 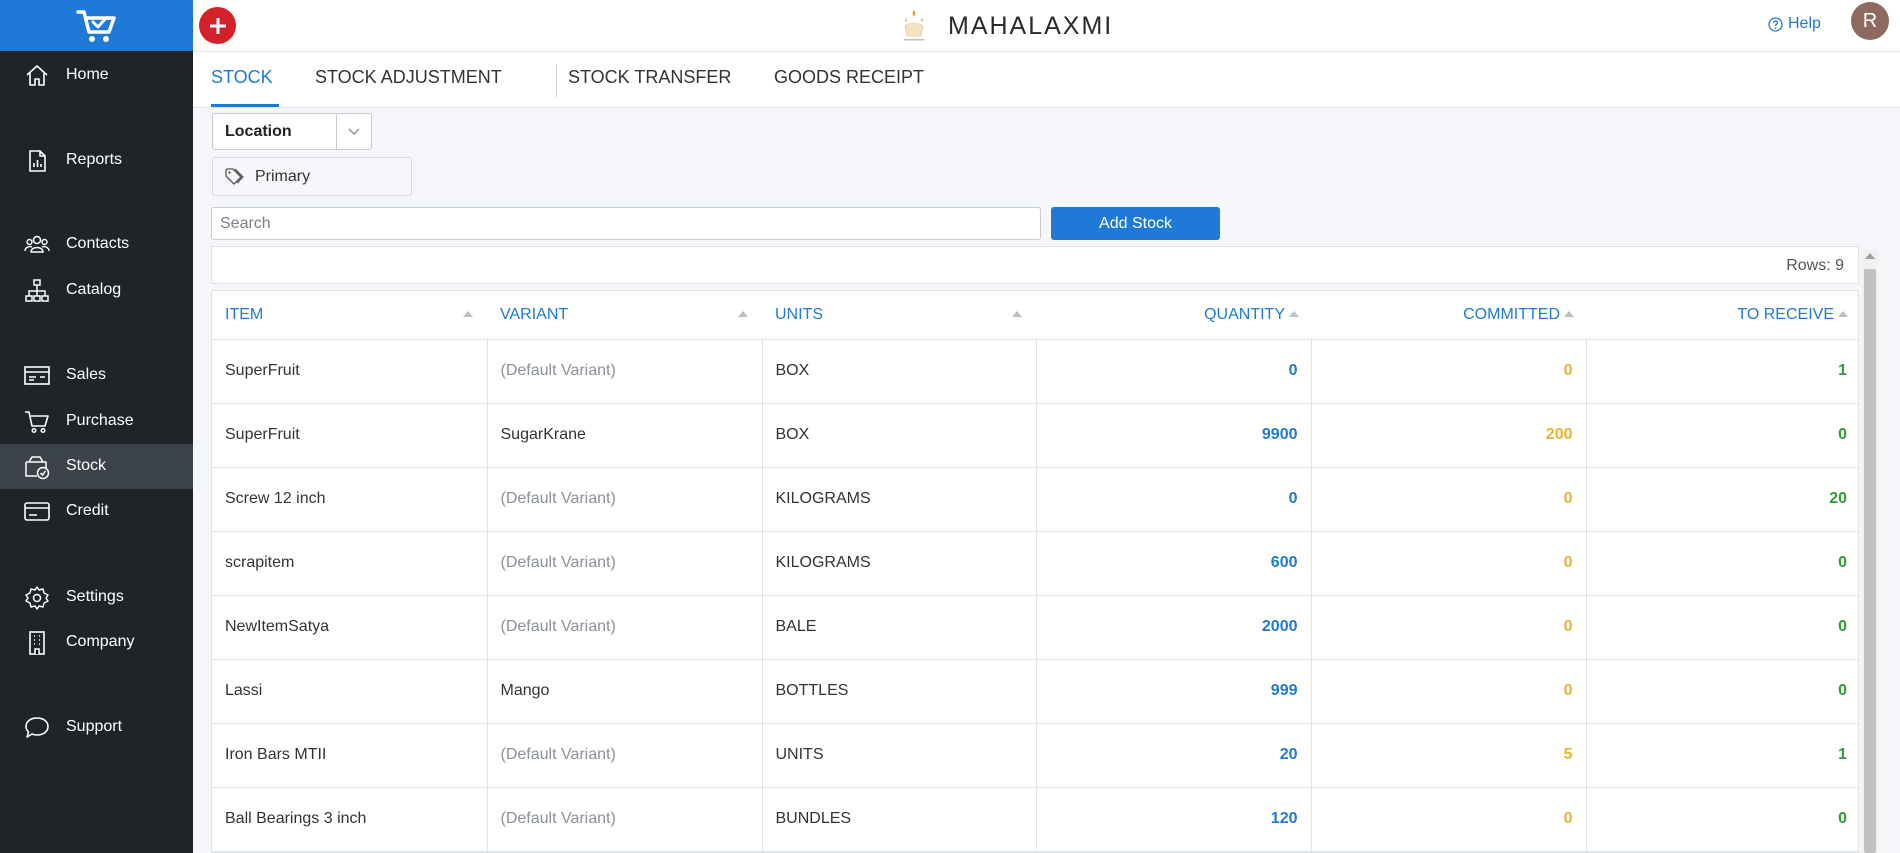 I want to click on tab-stock-transfer: STOCK TRANSFER, so click(x=649, y=77).